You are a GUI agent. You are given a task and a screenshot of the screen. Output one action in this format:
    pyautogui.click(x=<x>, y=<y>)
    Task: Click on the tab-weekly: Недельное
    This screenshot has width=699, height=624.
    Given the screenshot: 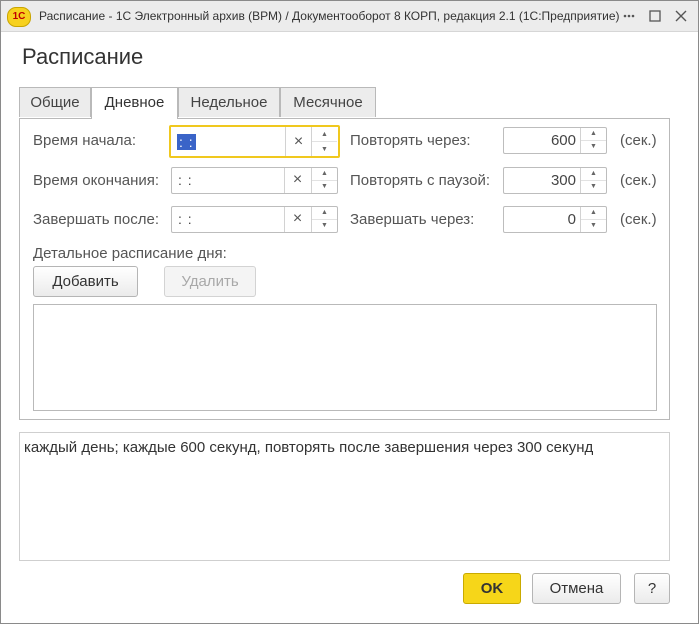 What is the action you would take?
    pyautogui.click(x=229, y=102)
    